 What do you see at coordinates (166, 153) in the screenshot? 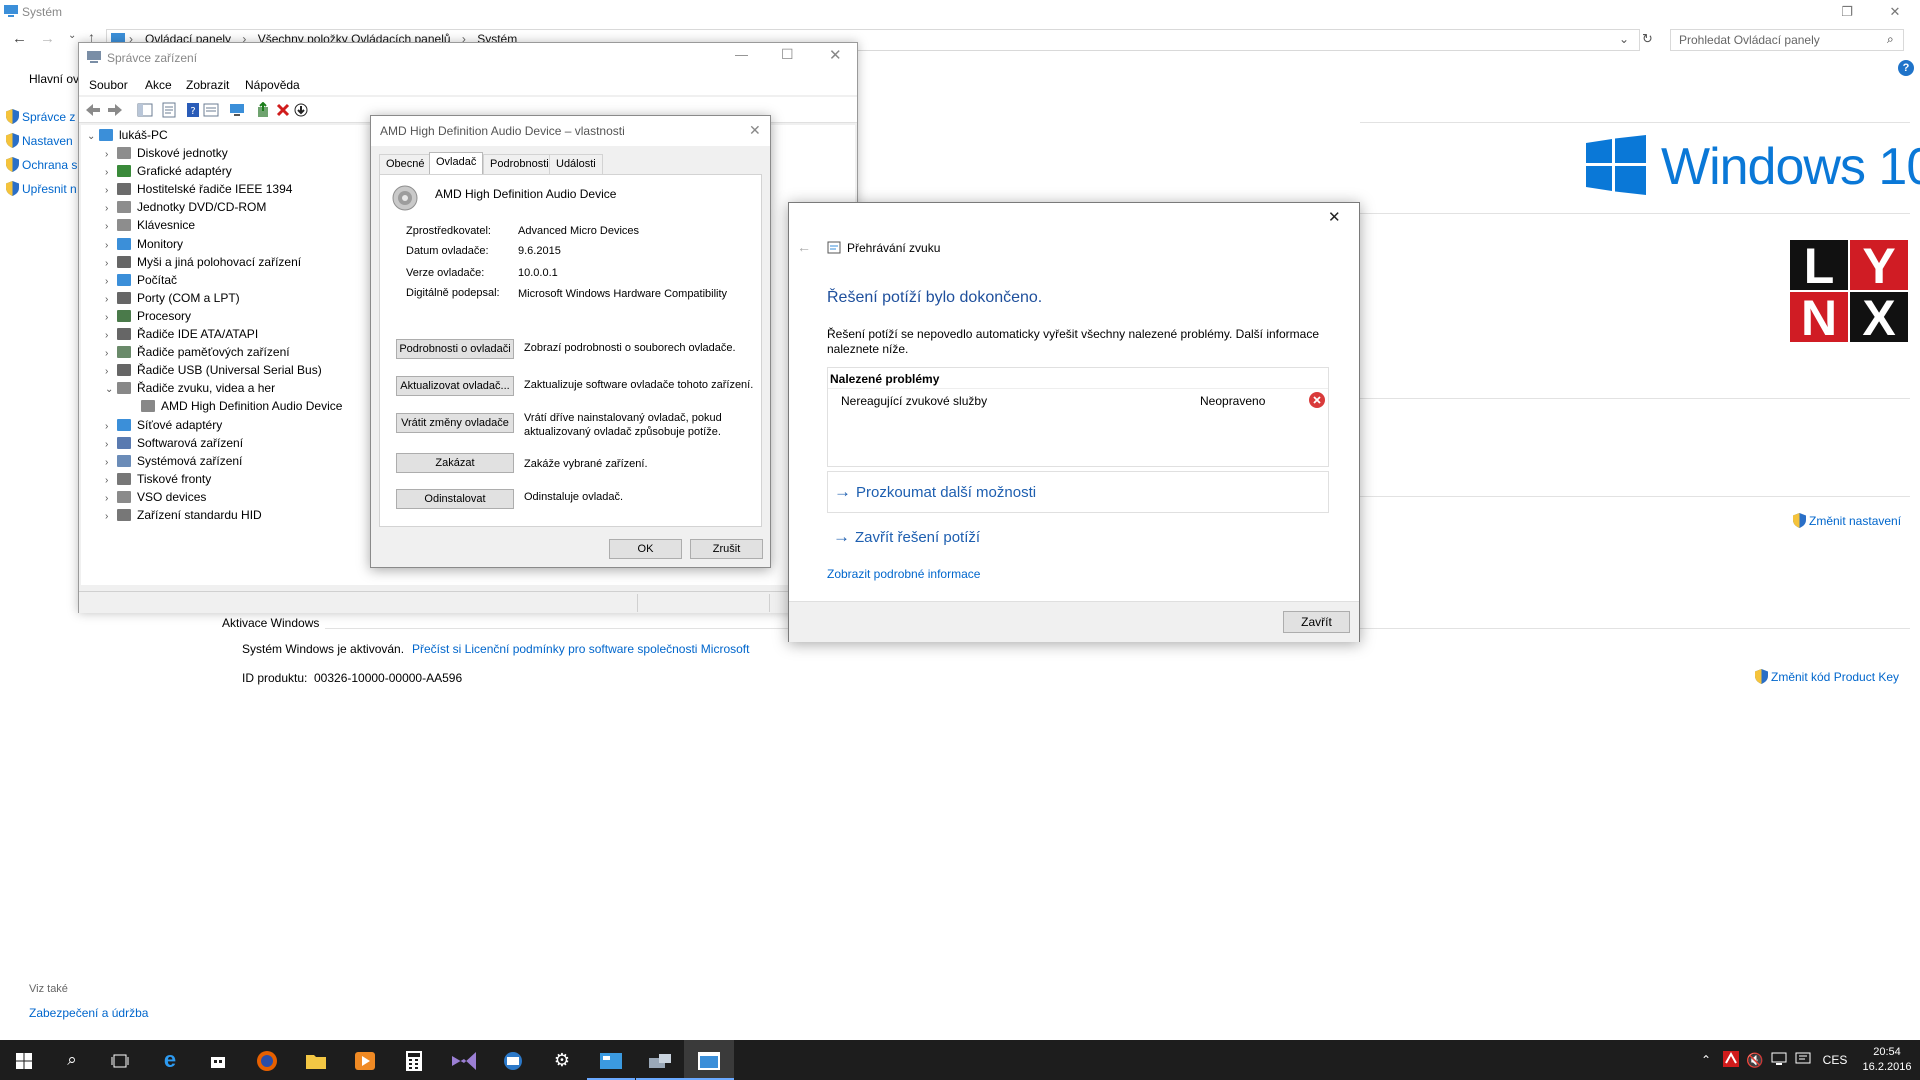
I see `tree-category-item: › Diskové jednotky` at bounding box center [166, 153].